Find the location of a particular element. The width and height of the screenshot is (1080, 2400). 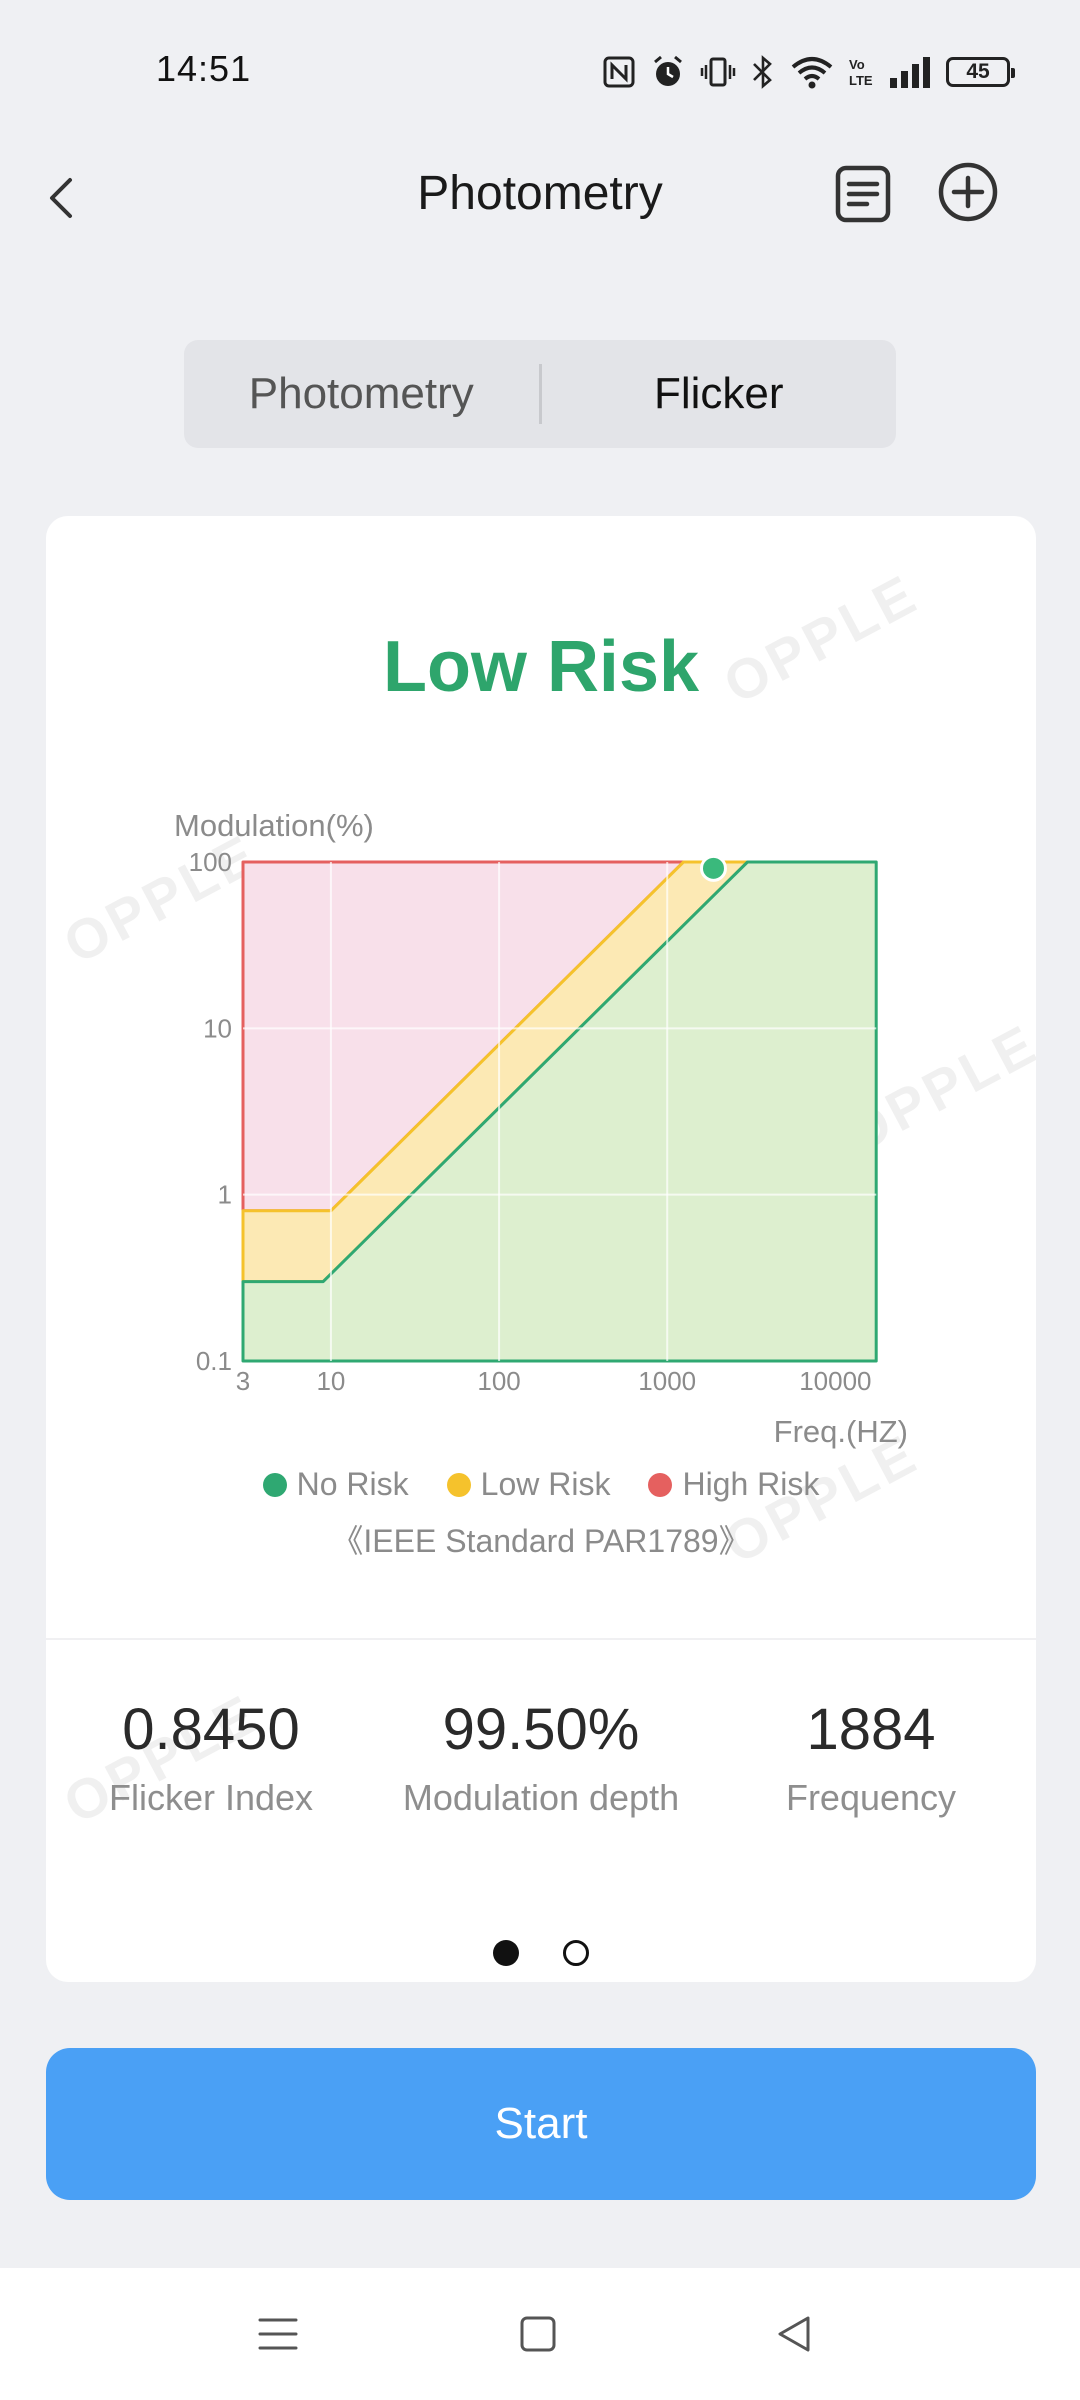

metric-label: Modulation depth is located at coordinates (541, 1797).